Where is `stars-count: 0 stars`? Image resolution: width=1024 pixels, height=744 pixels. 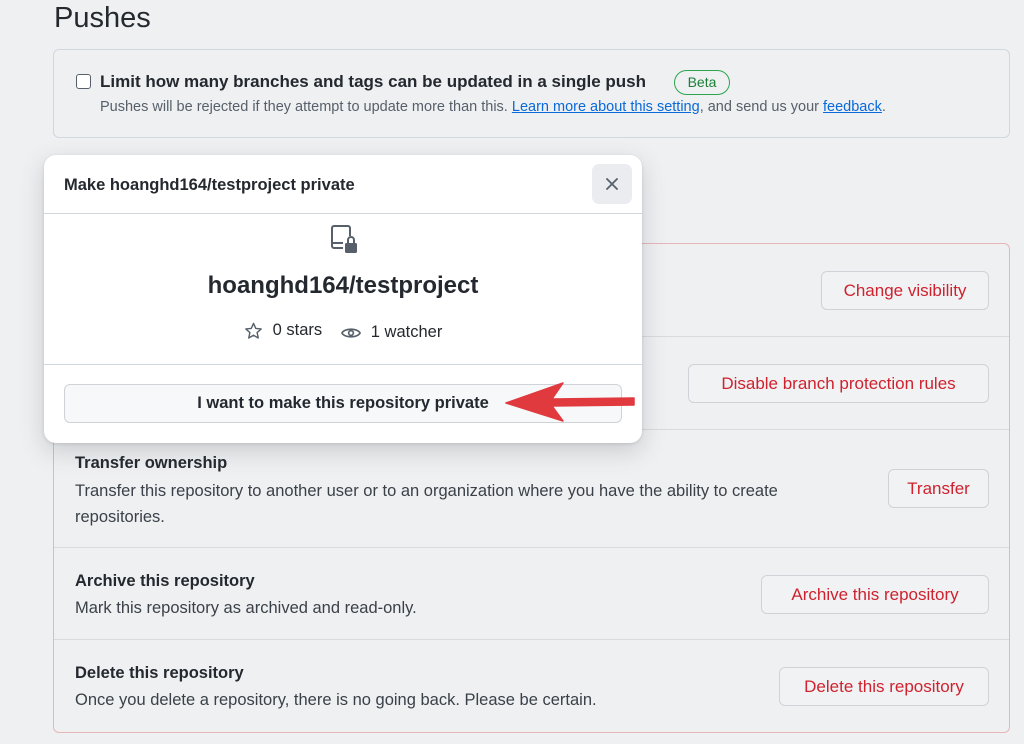
stars-count: 0 stars is located at coordinates (297, 330).